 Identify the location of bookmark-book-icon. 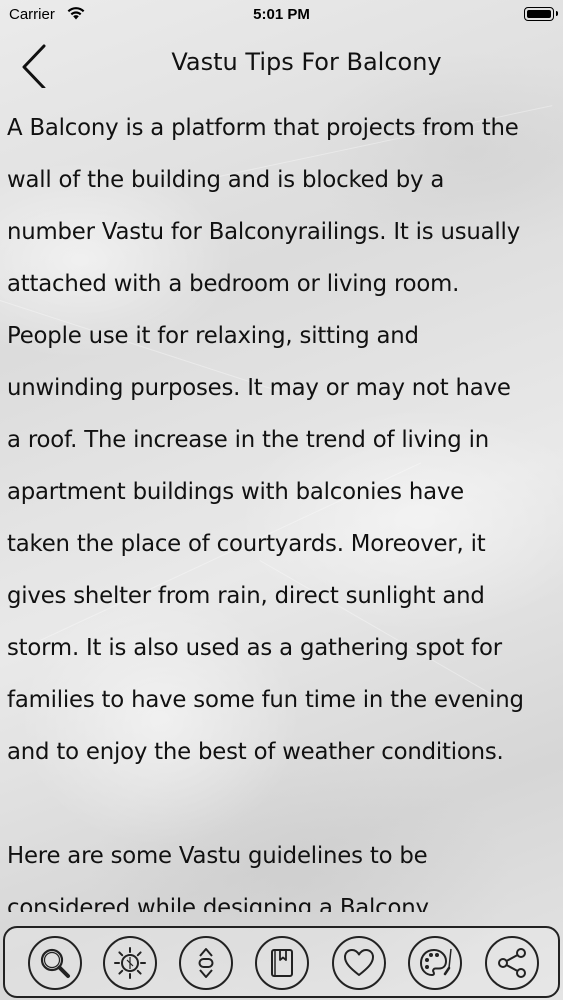
(282, 963).